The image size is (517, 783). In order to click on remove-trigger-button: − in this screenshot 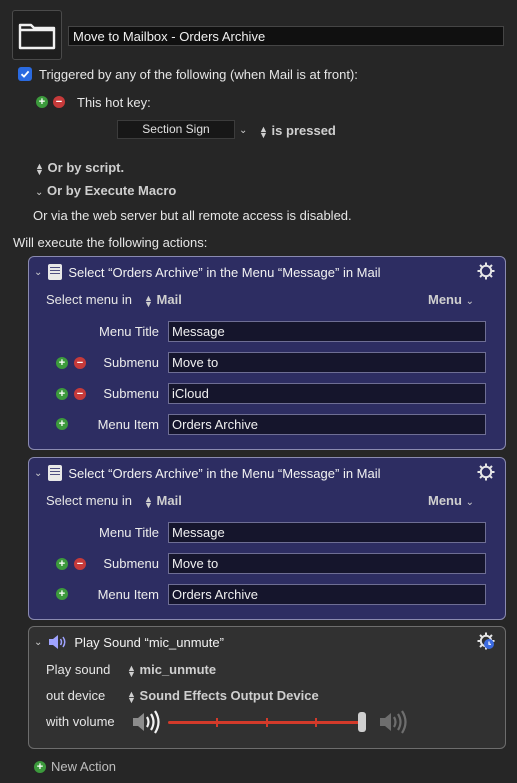, I will do `click(59, 102)`.